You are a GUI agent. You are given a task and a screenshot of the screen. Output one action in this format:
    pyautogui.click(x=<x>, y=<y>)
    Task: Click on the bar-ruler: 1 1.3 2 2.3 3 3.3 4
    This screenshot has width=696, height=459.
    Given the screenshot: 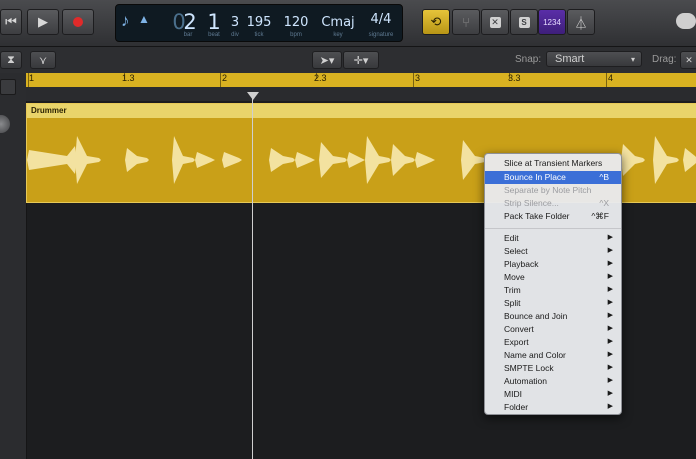 What is the action you would take?
    pyautogui.click(x=361, y=80)
    